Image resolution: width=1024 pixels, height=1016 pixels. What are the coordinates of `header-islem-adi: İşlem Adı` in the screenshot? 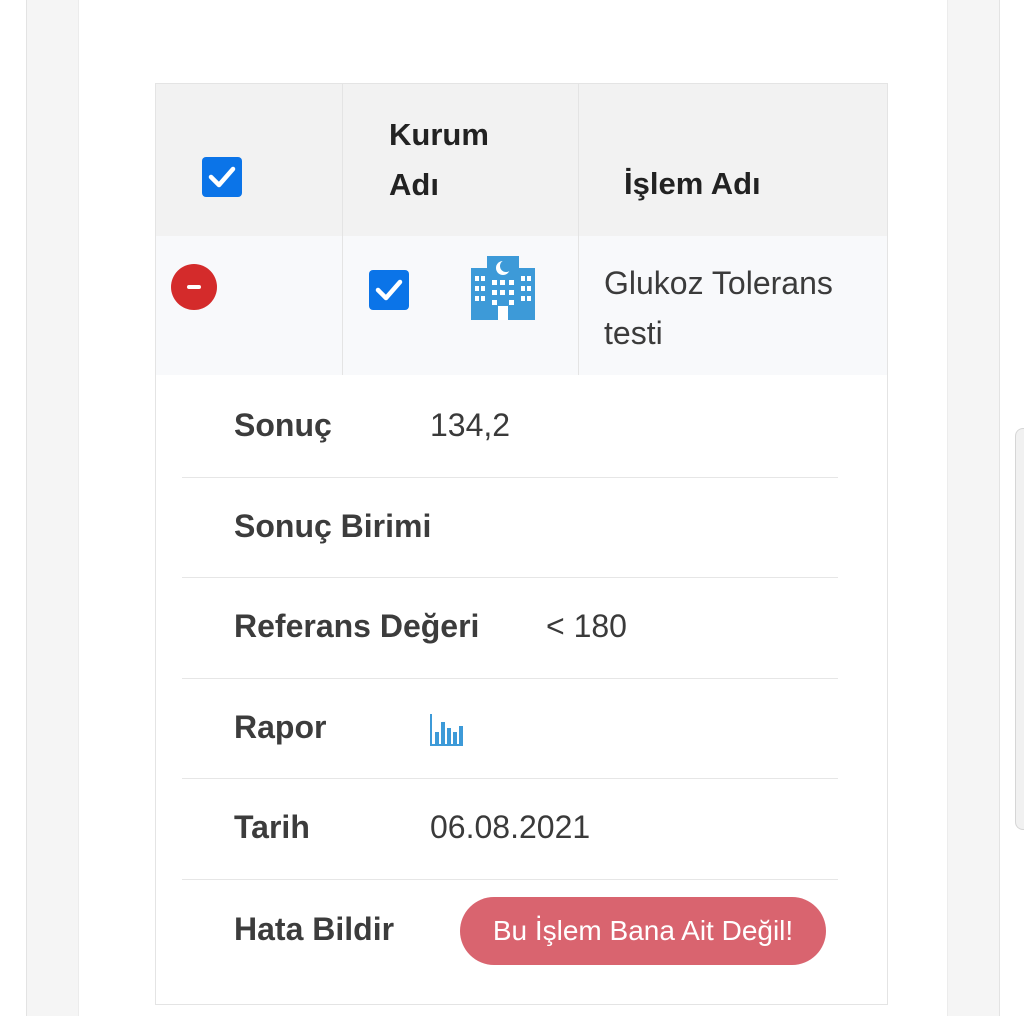 It's located at (692, 183).